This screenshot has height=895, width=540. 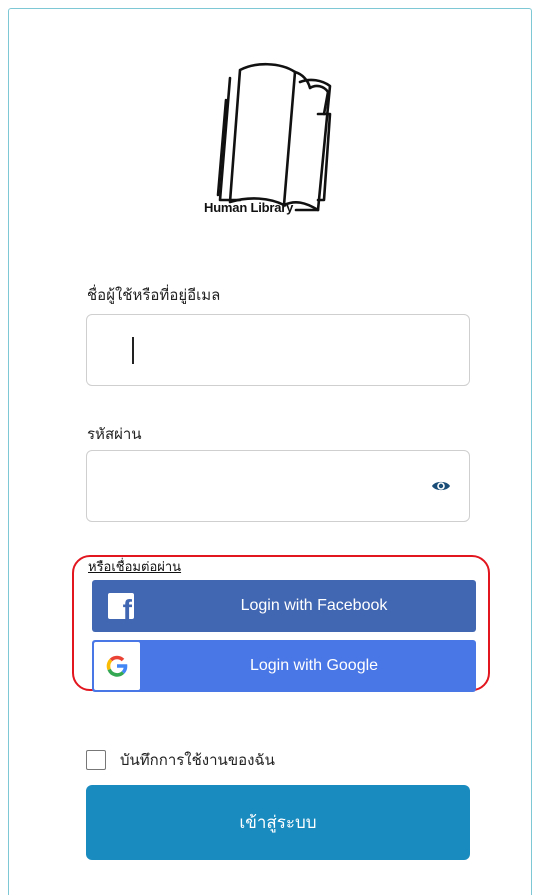 I want to click on username-input, so click(x=278, y=350).